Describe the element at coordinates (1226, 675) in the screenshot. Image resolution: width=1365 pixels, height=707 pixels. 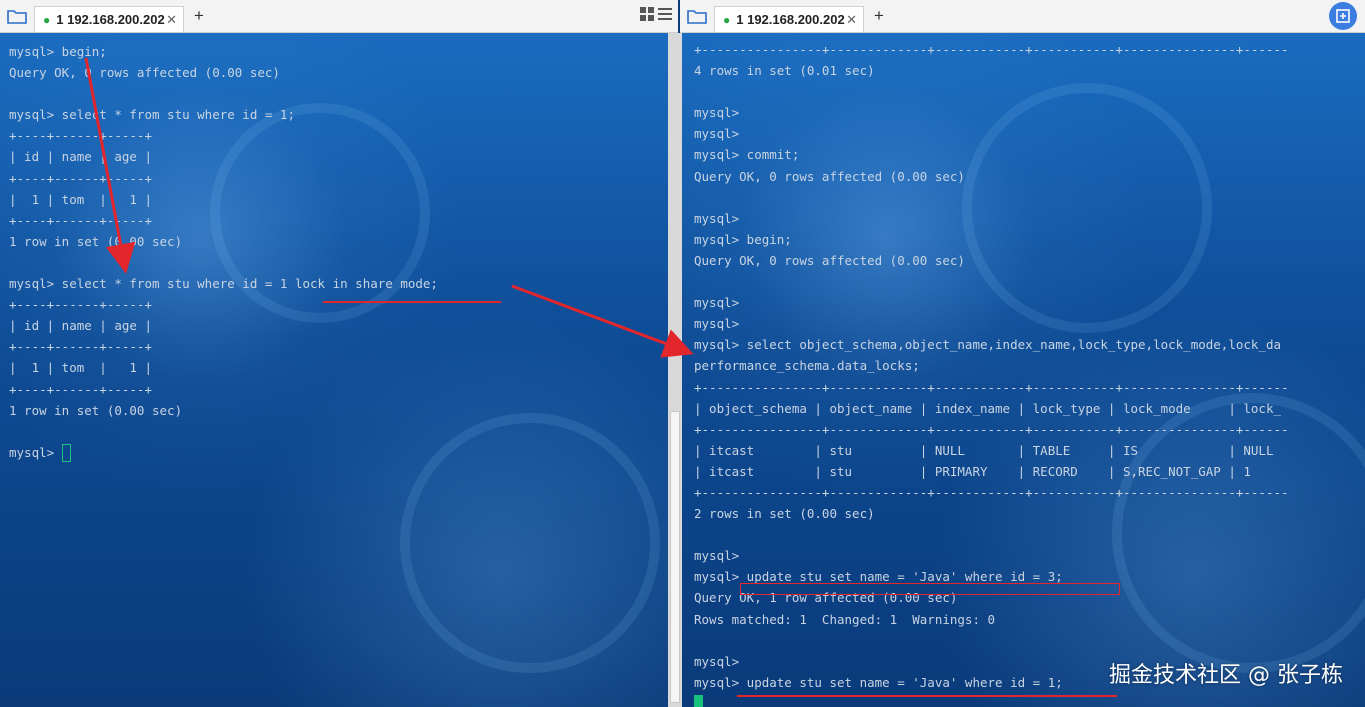
I see `watermark: 掘金技术社区 @ 张子栋` at that location.